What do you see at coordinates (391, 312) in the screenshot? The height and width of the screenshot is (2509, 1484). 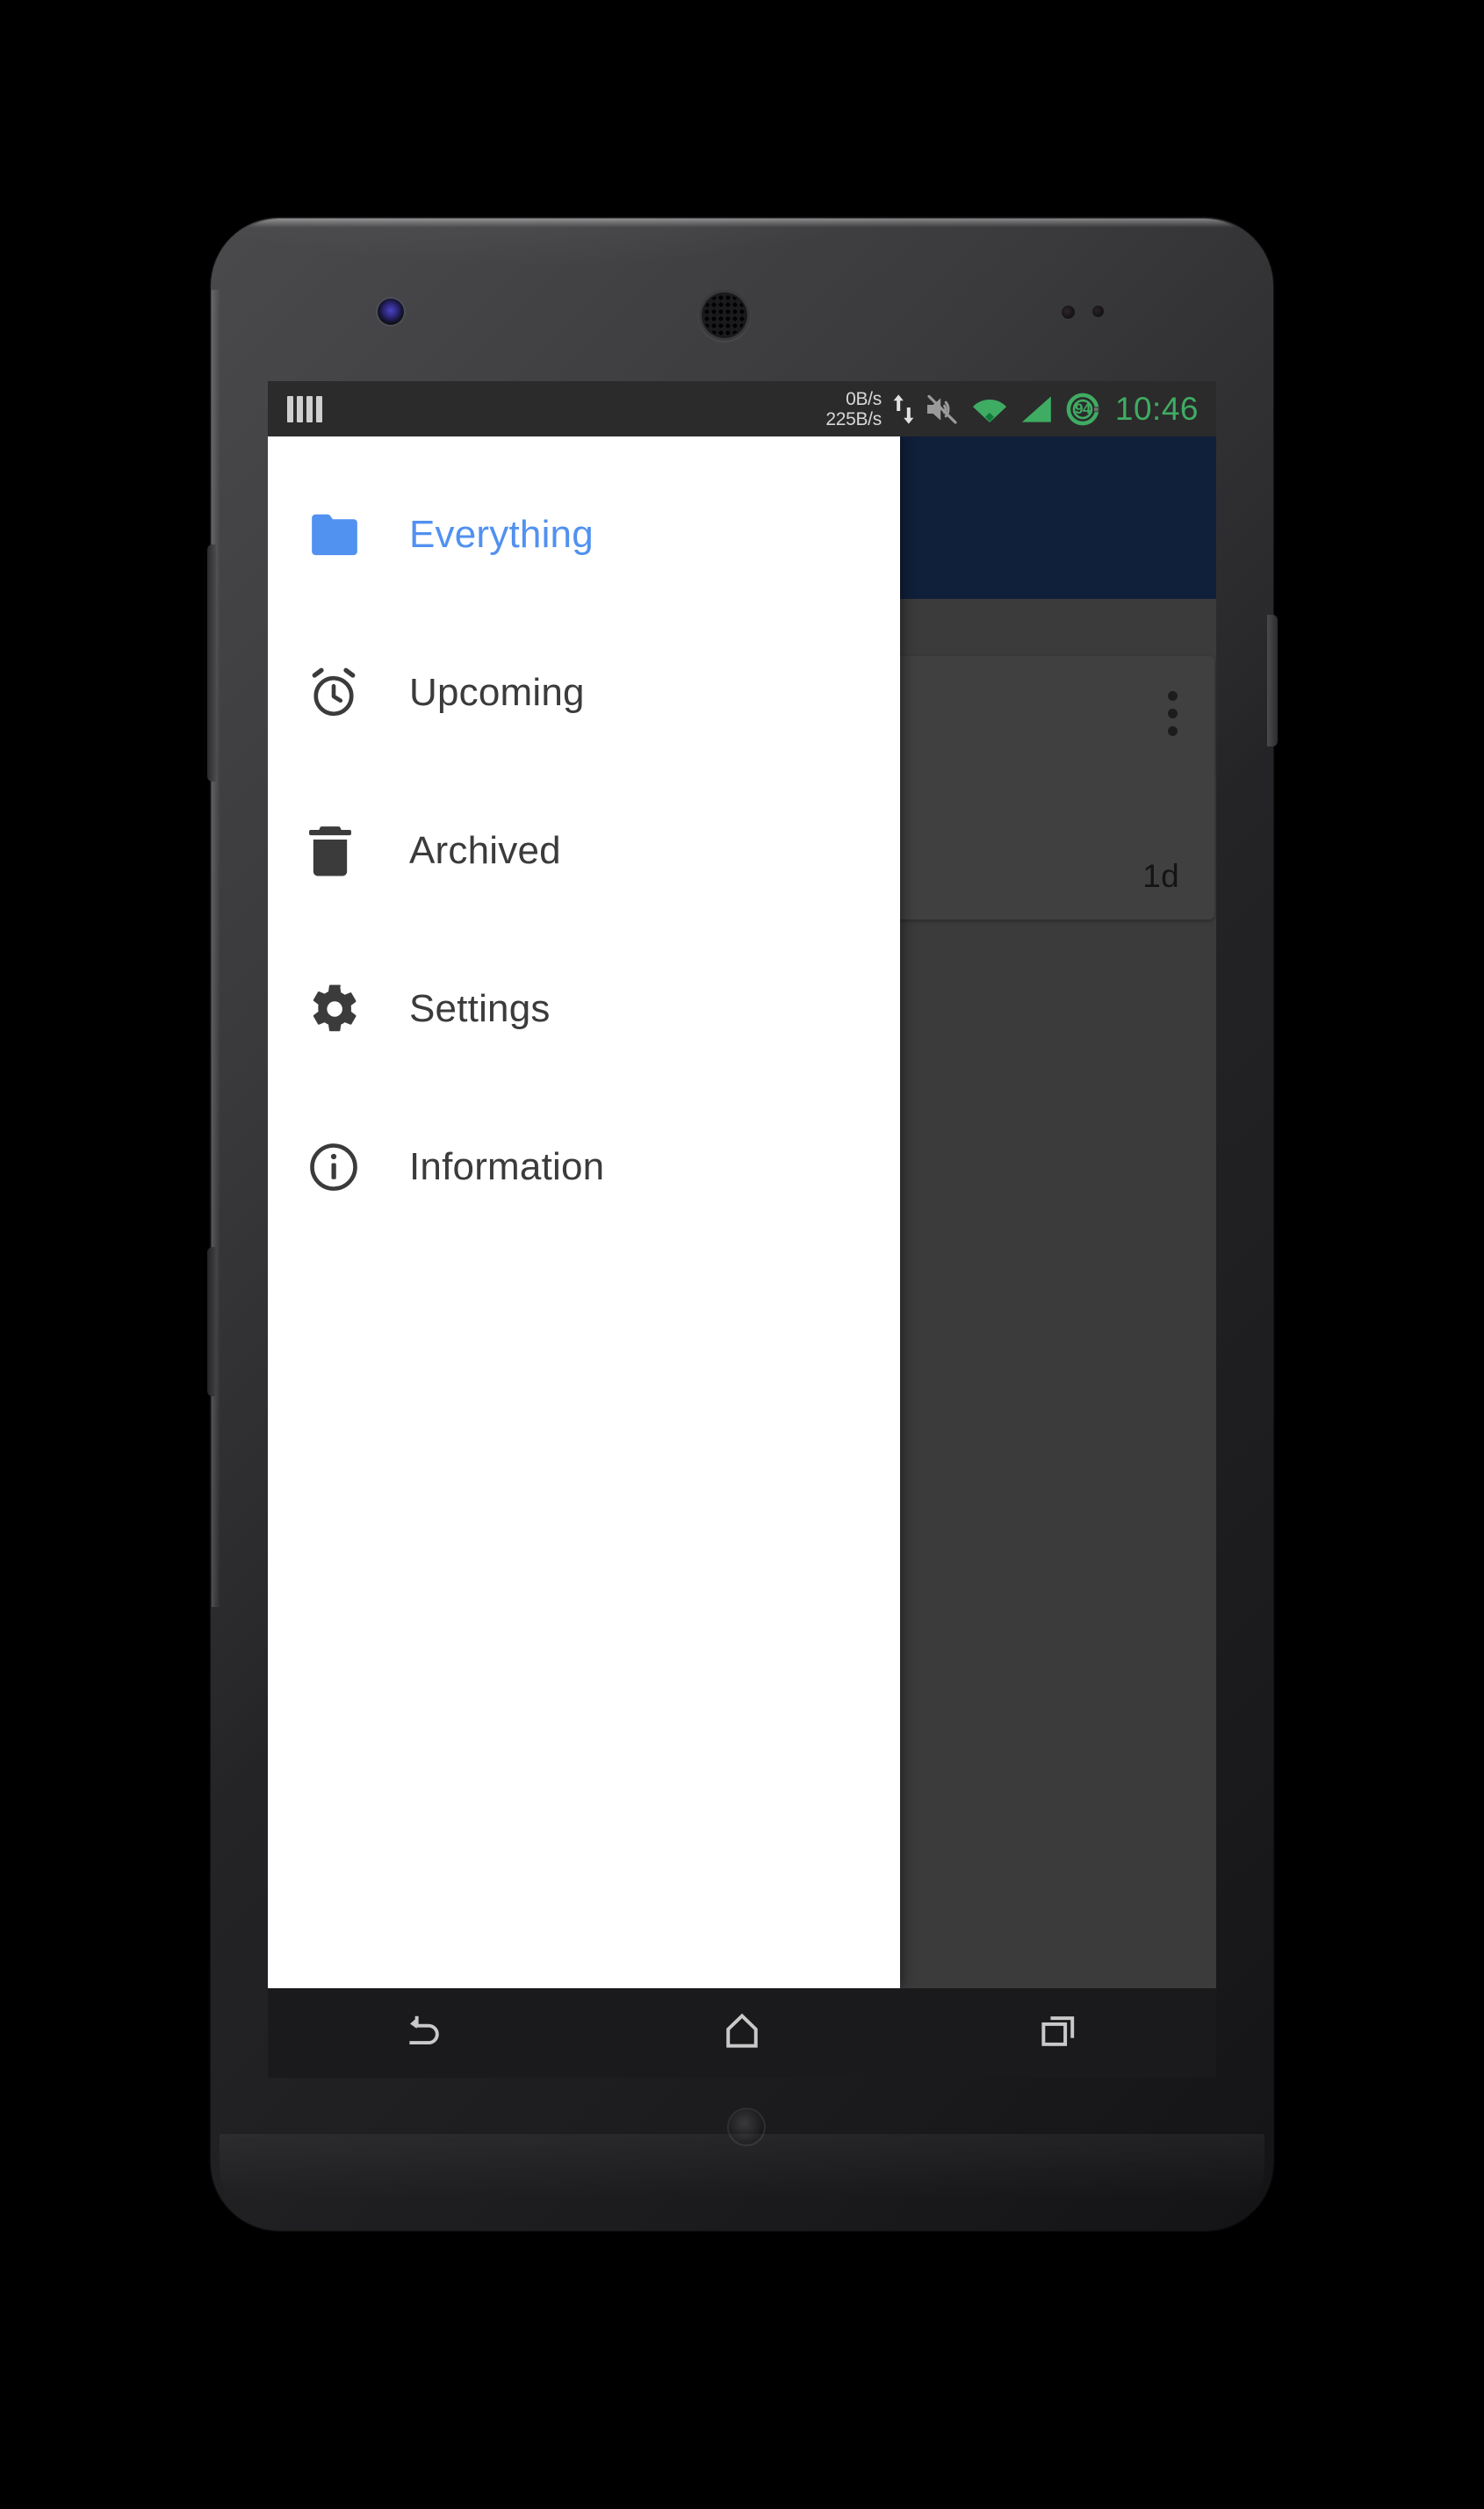 I see `front-camera` at bounding box center [391, 312].